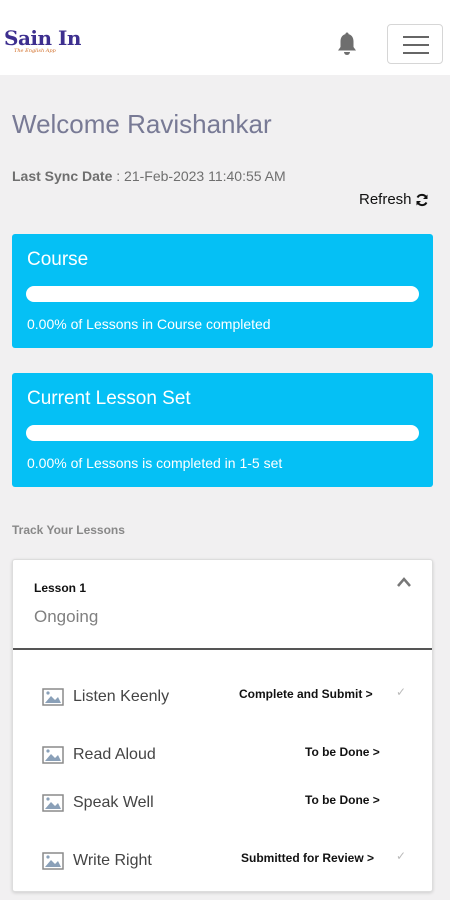 The width and height of the screenshot is (450, 900). I want to click on last-sync-date: Last Sync Date : 21-Feb-2023 11:40:55 AM, so click(149, 176).